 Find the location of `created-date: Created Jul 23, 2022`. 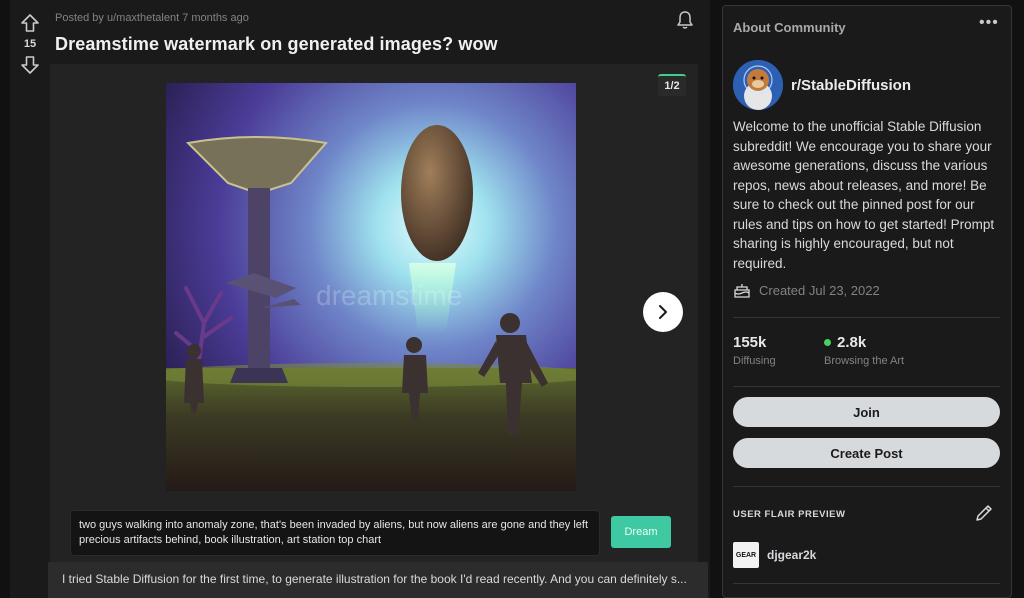

created-date: Created Jul 23, 2022 is located at coordinates (819, 290).